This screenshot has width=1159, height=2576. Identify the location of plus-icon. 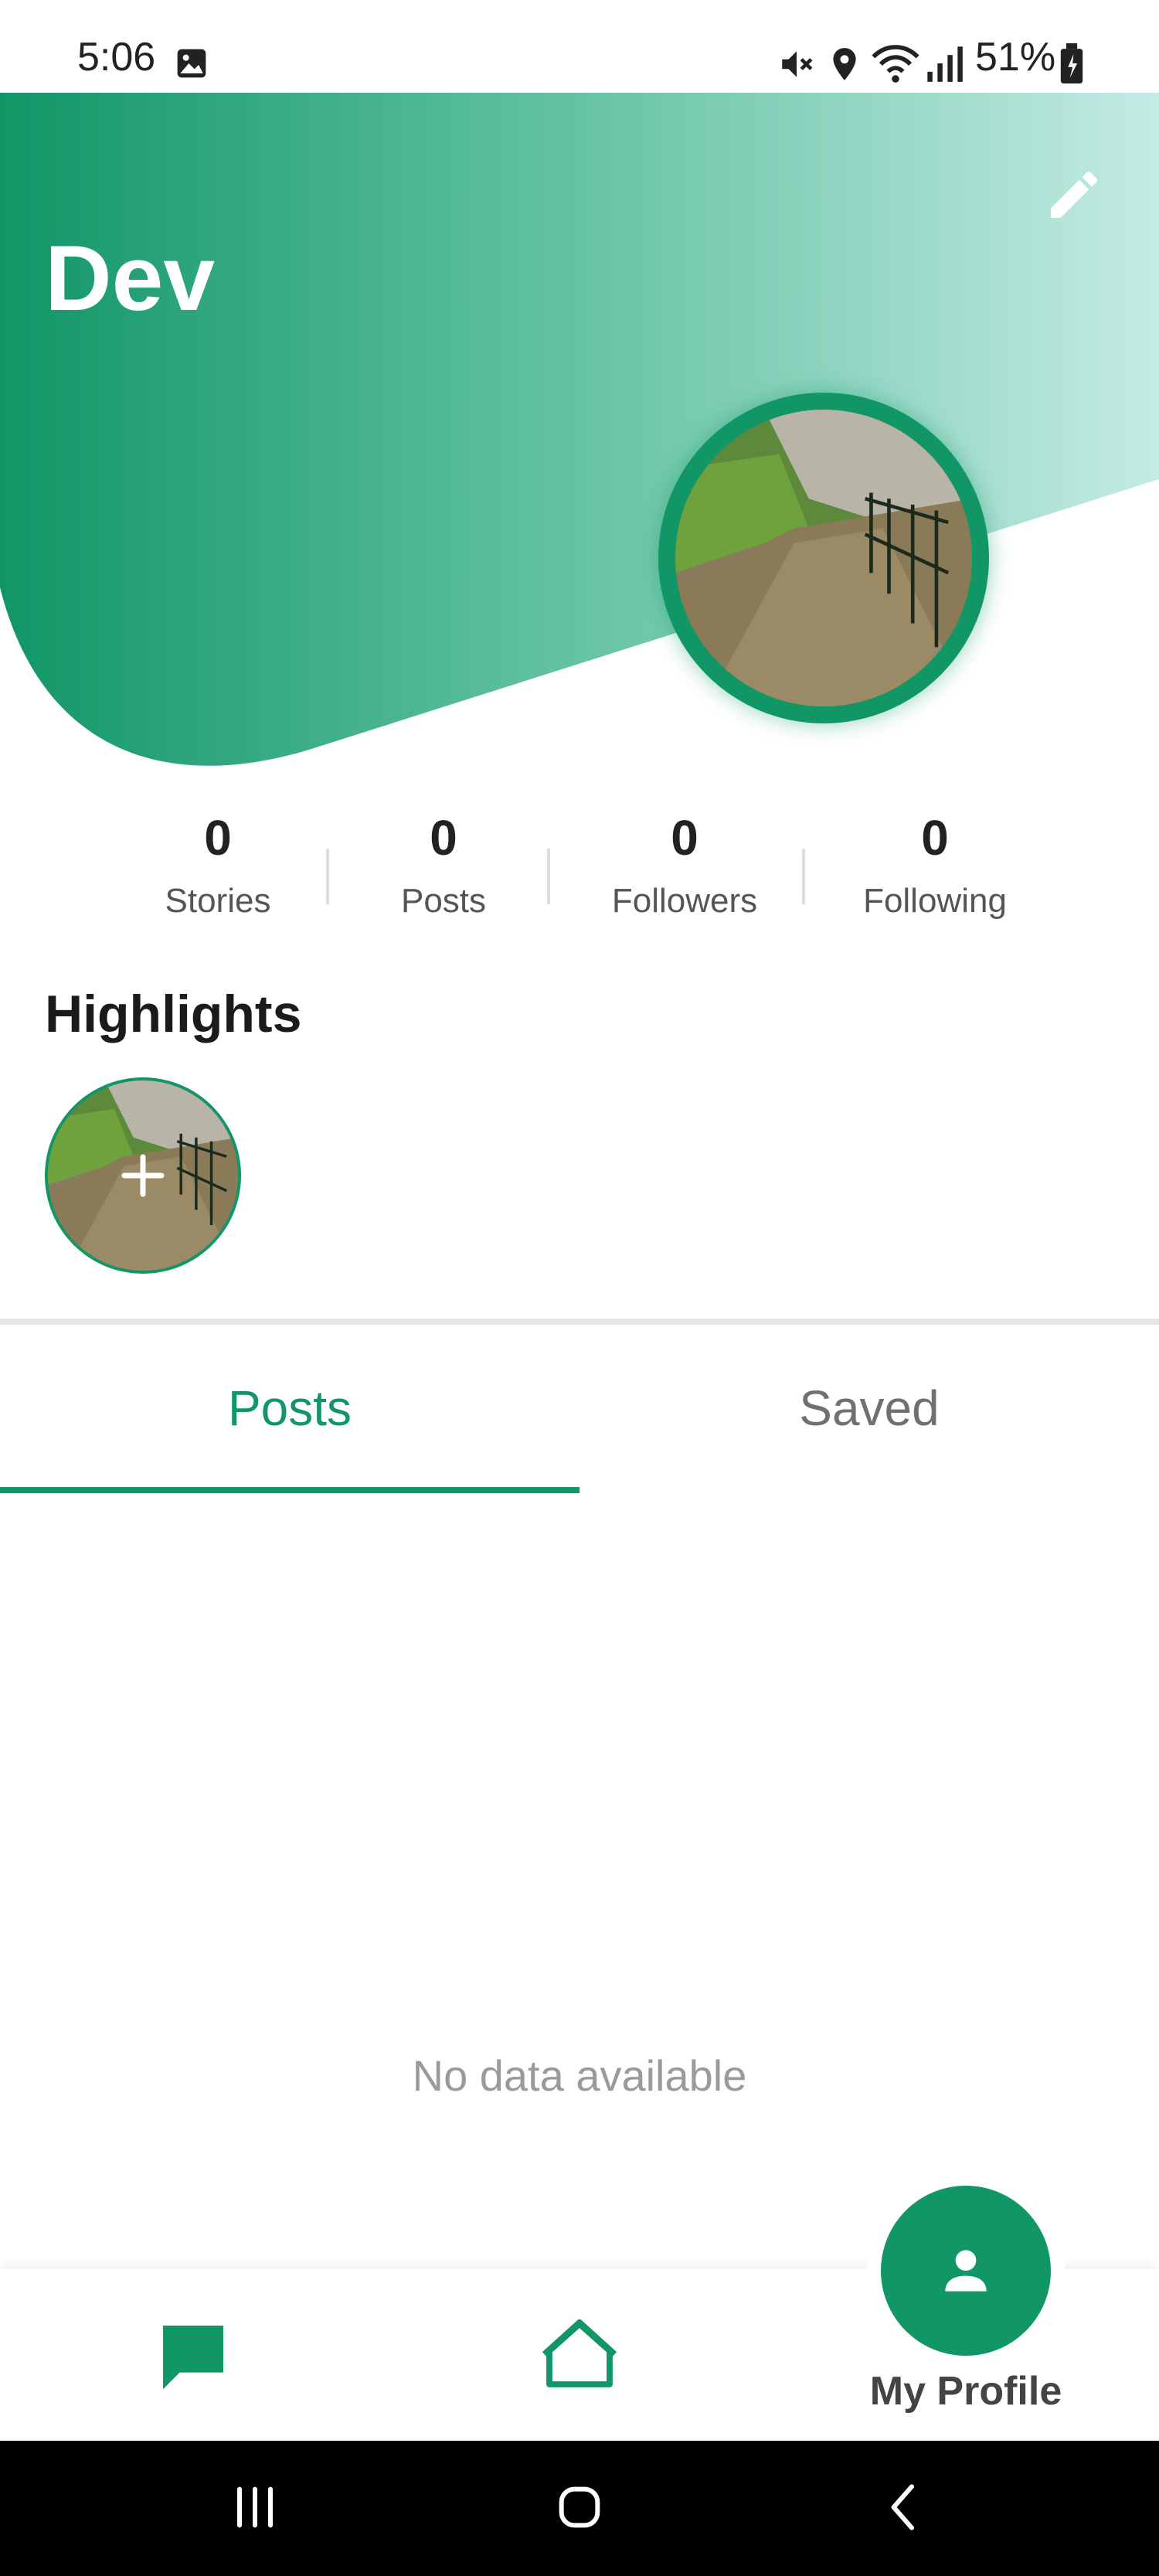
(143, 1175).